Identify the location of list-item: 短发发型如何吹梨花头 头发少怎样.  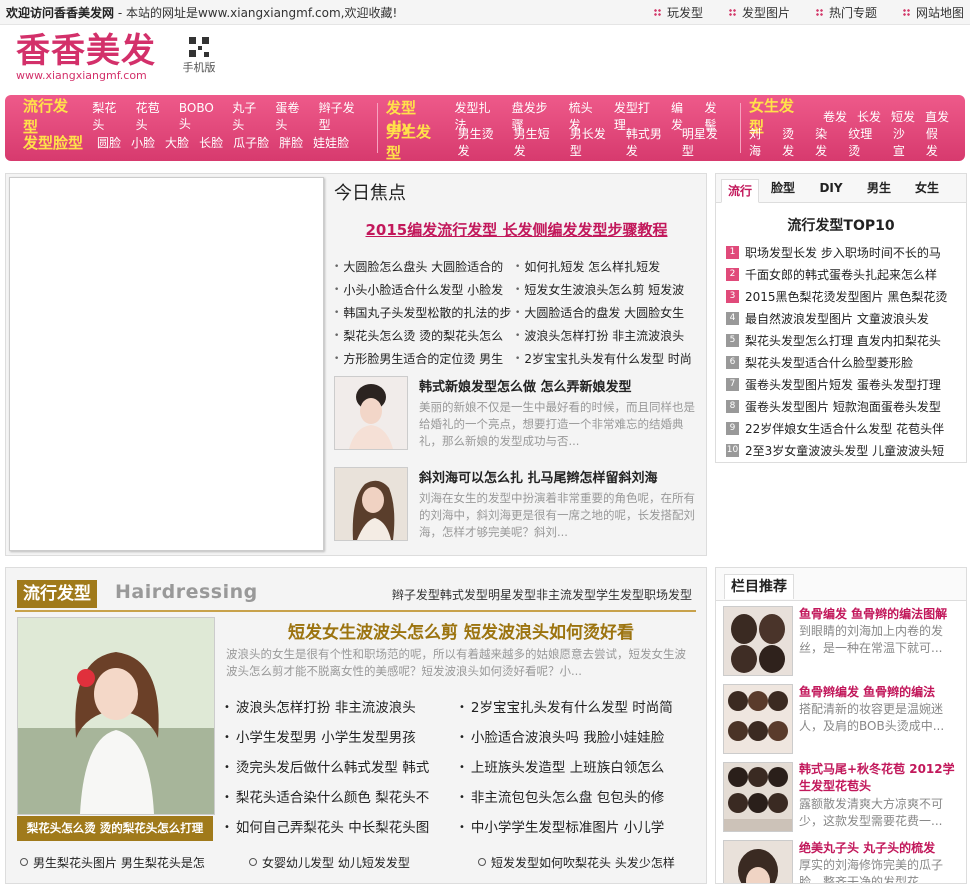
(592, 863).